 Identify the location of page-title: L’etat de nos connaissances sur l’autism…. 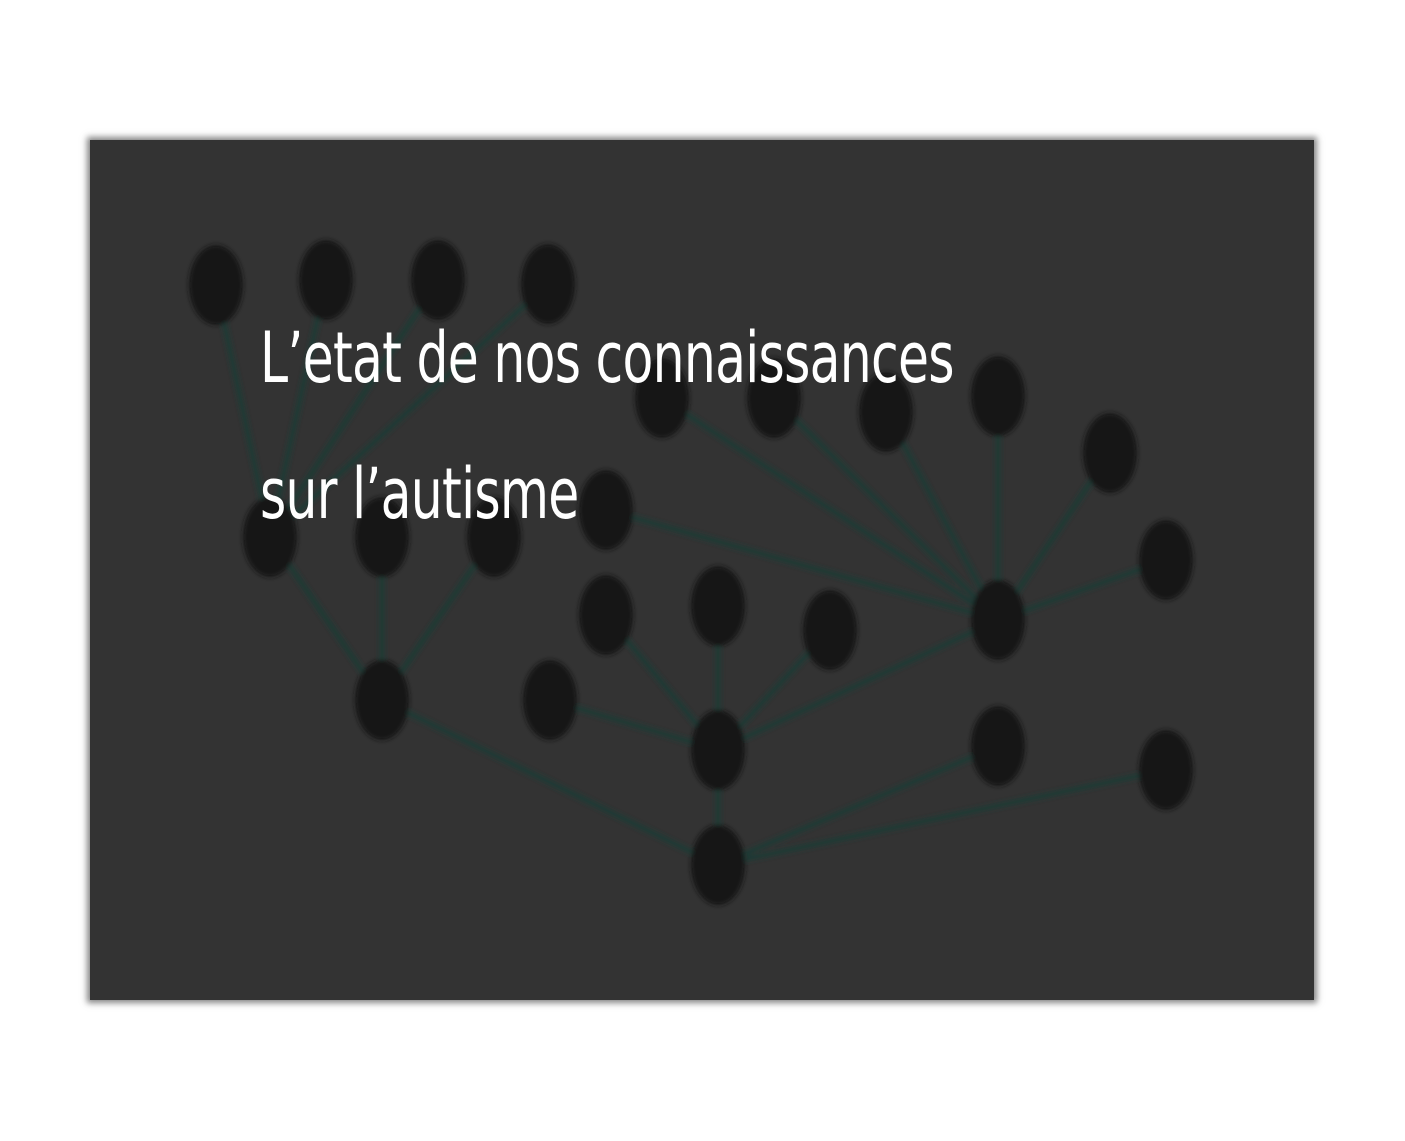
(607, 426).